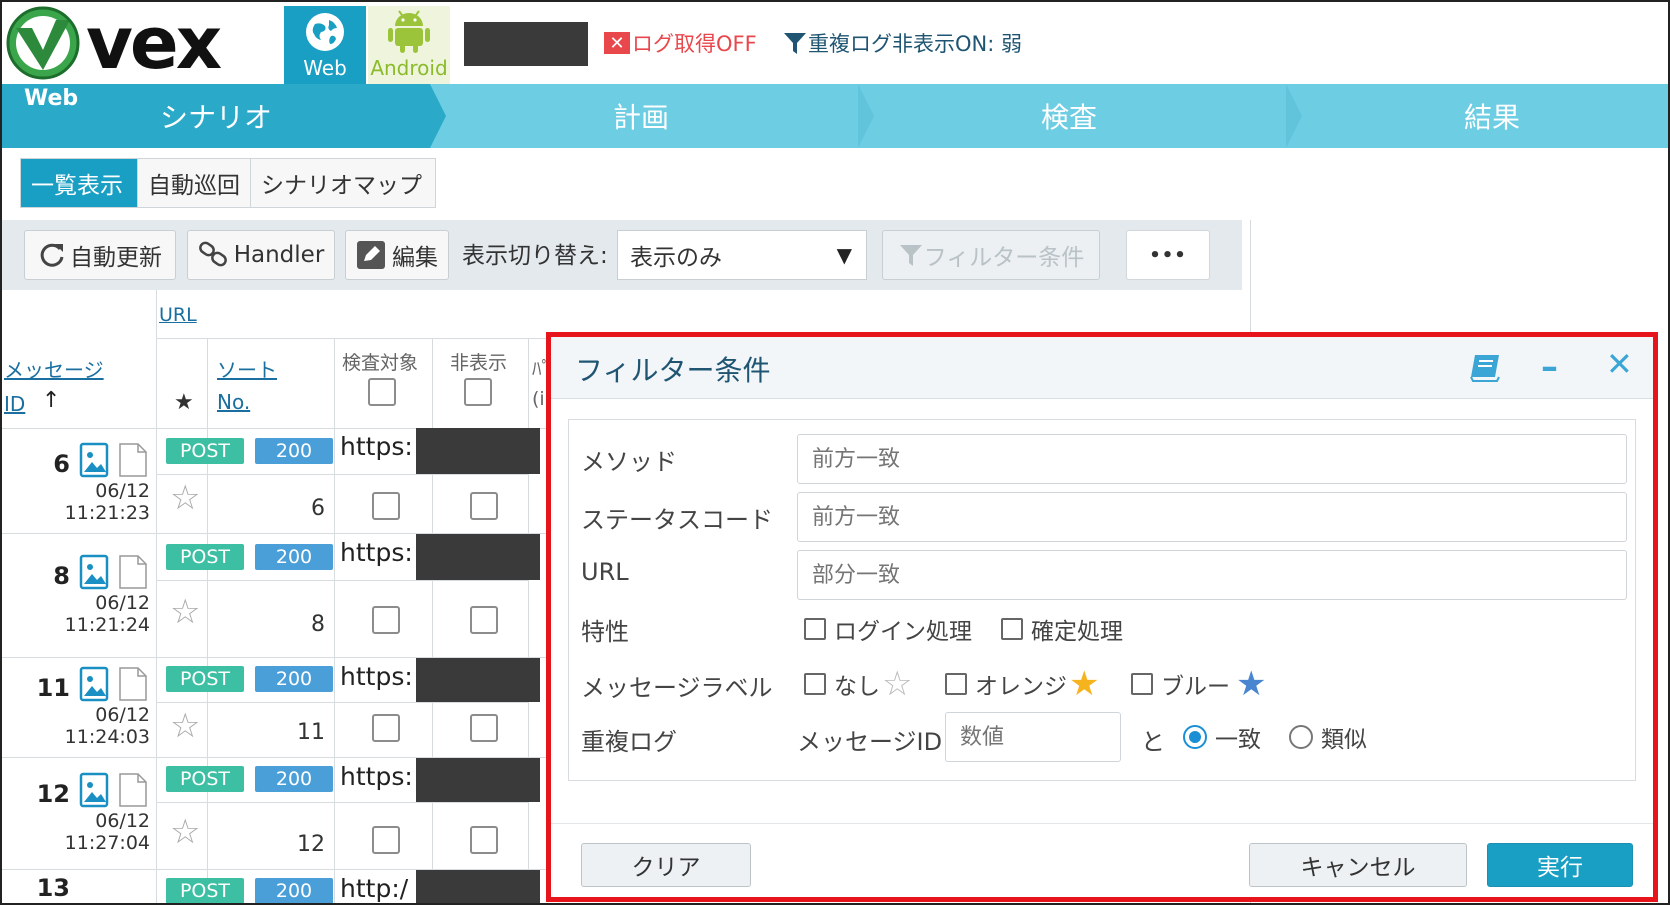 The width and height of the screenshot is (1670, 905). I want to click on row-no: 11, so click(311, 732).